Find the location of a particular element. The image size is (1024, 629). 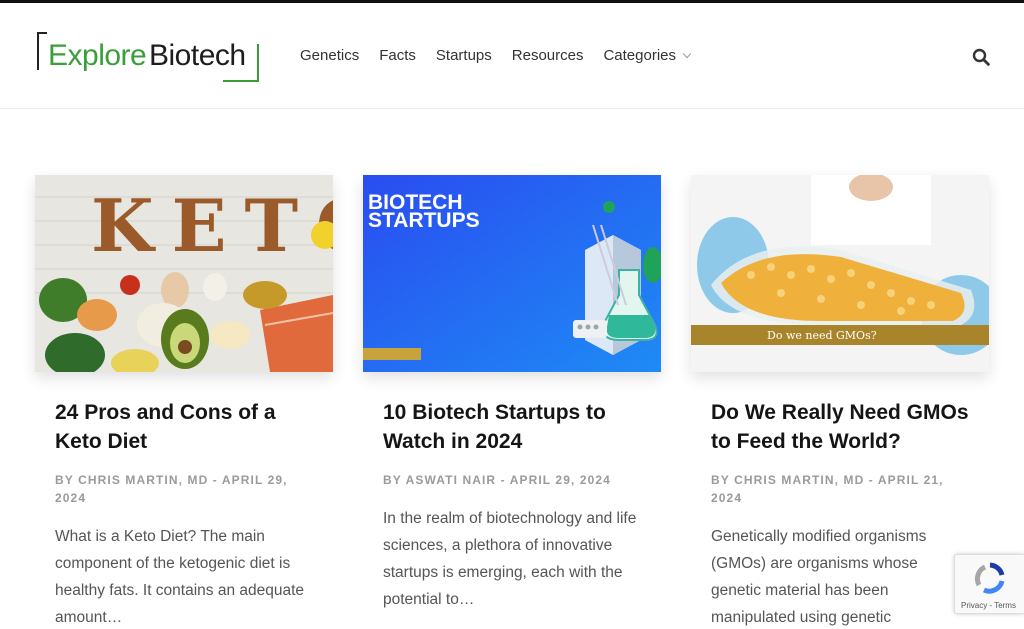

recaptcha-terms: Privacy - Terms is located at coordinates (988, 605).